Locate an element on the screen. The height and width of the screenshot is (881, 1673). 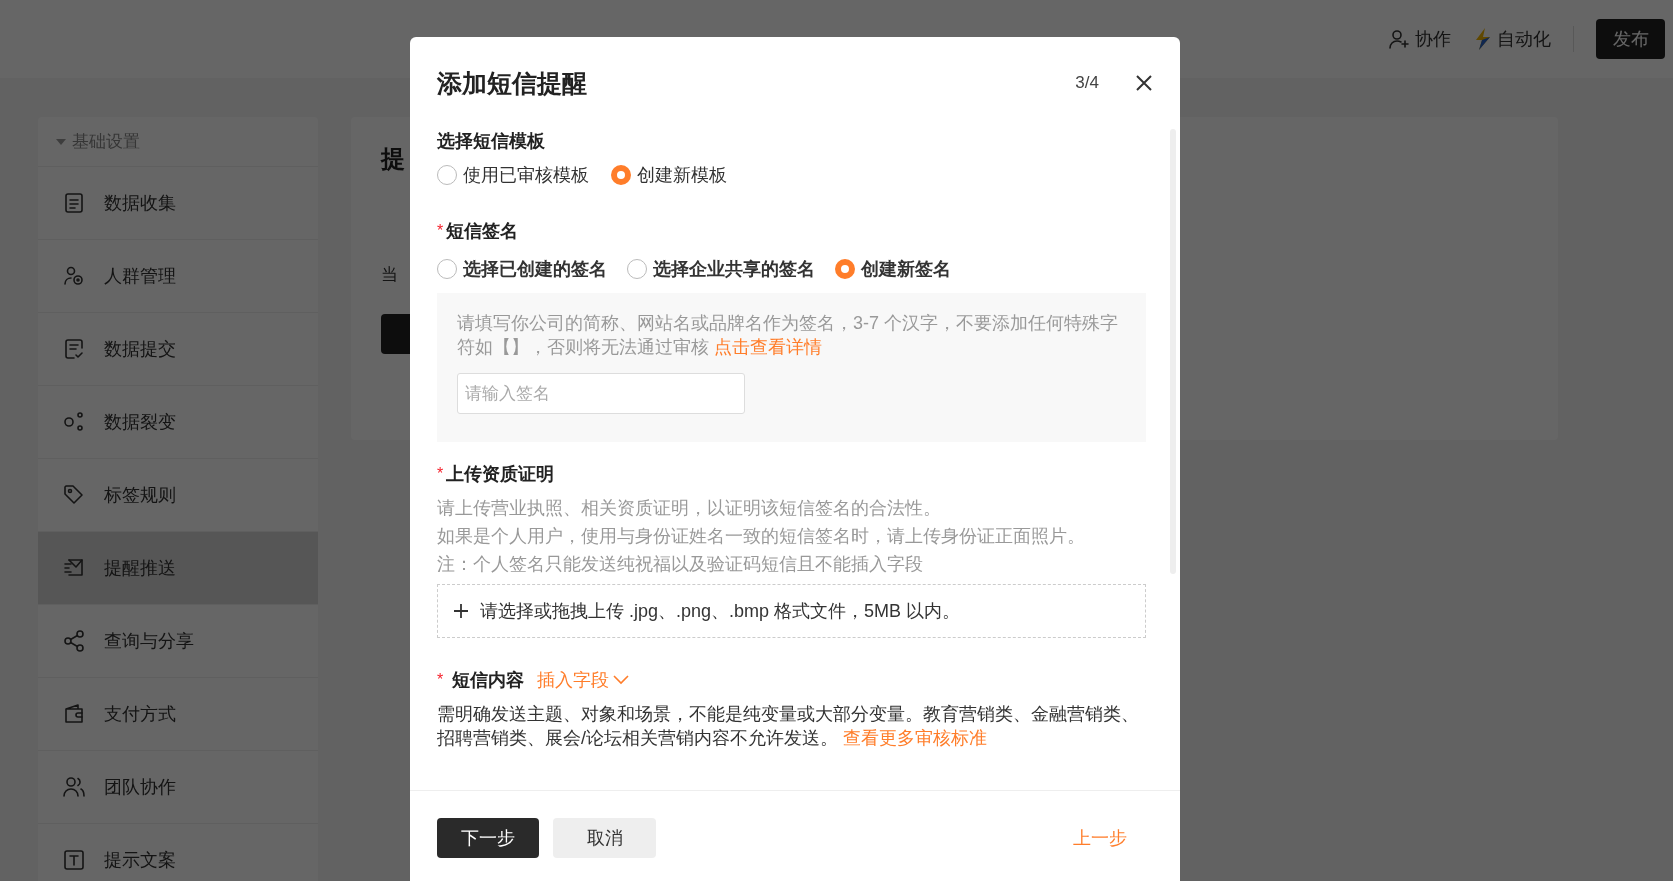
close-button is located at coordinates (1144, 83).